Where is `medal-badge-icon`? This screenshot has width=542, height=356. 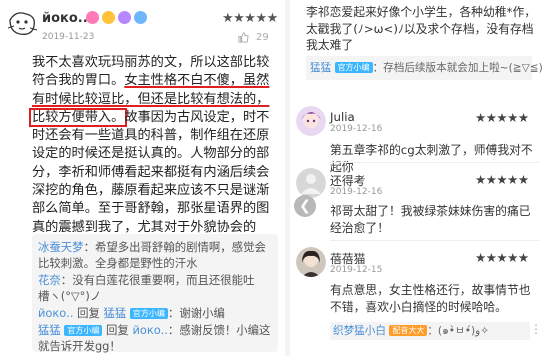
medal-badge-icon is located at coordinates (108, 17).